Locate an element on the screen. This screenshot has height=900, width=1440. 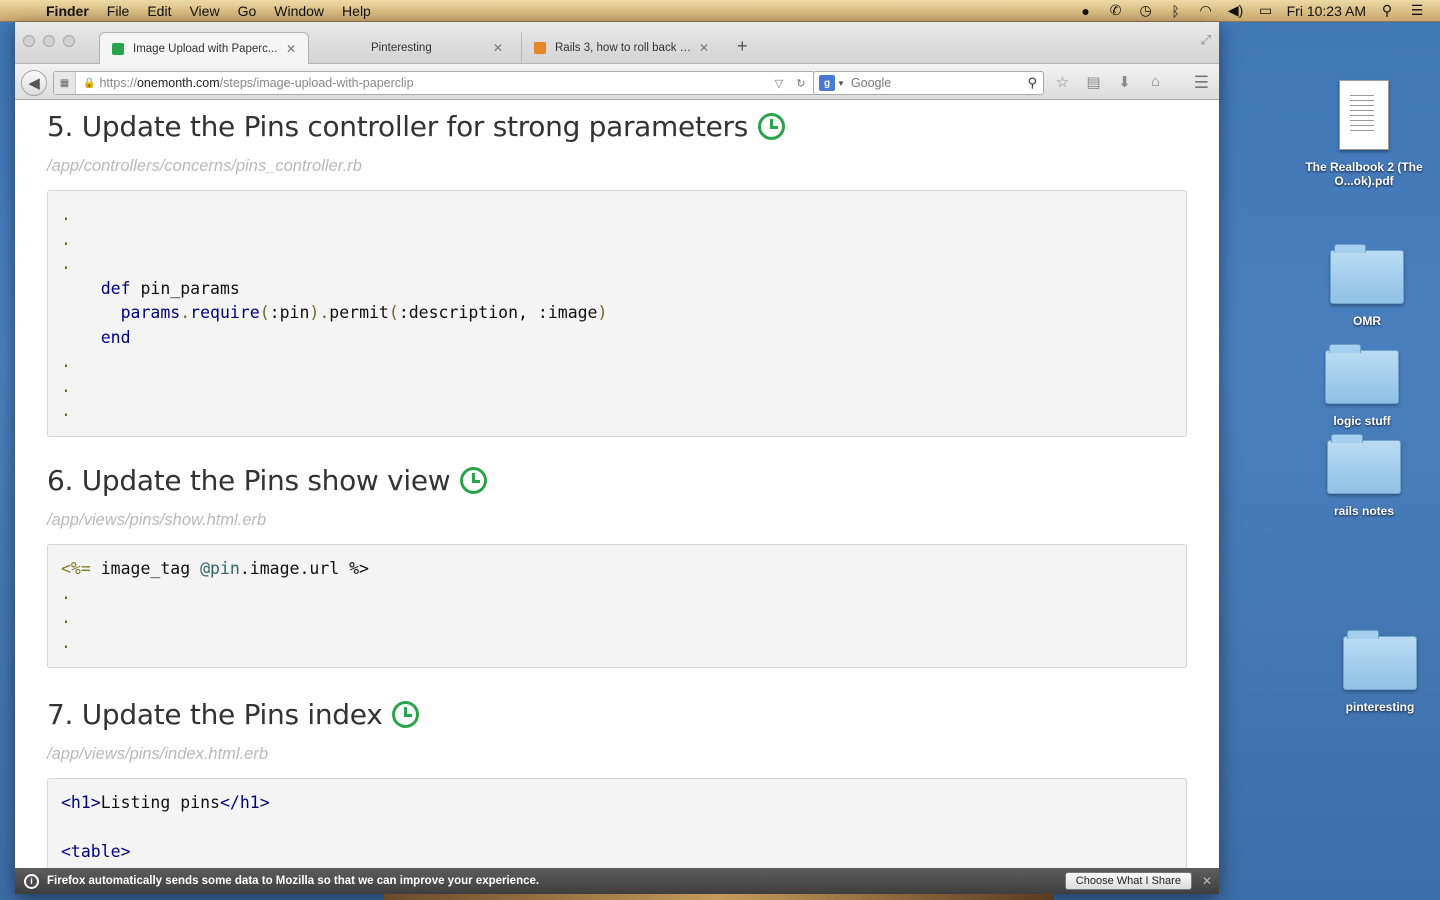
time-machine-icon: ◷ is located at coordinates (1146, 10).